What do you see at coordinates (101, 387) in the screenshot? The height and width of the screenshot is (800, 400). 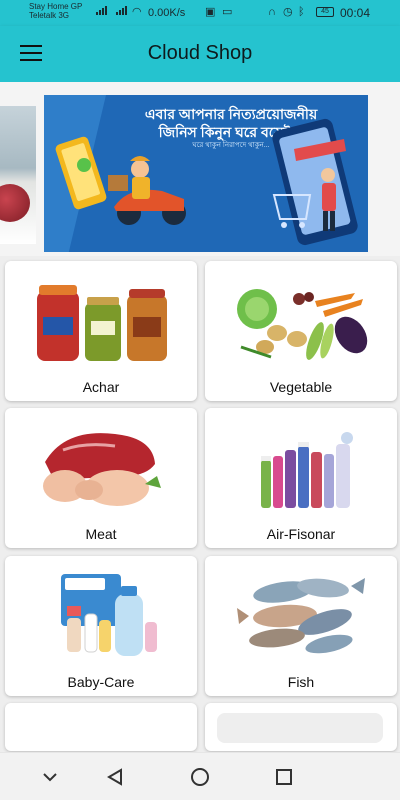 I see `category-label: Achar` at bounding box center [101, 387].